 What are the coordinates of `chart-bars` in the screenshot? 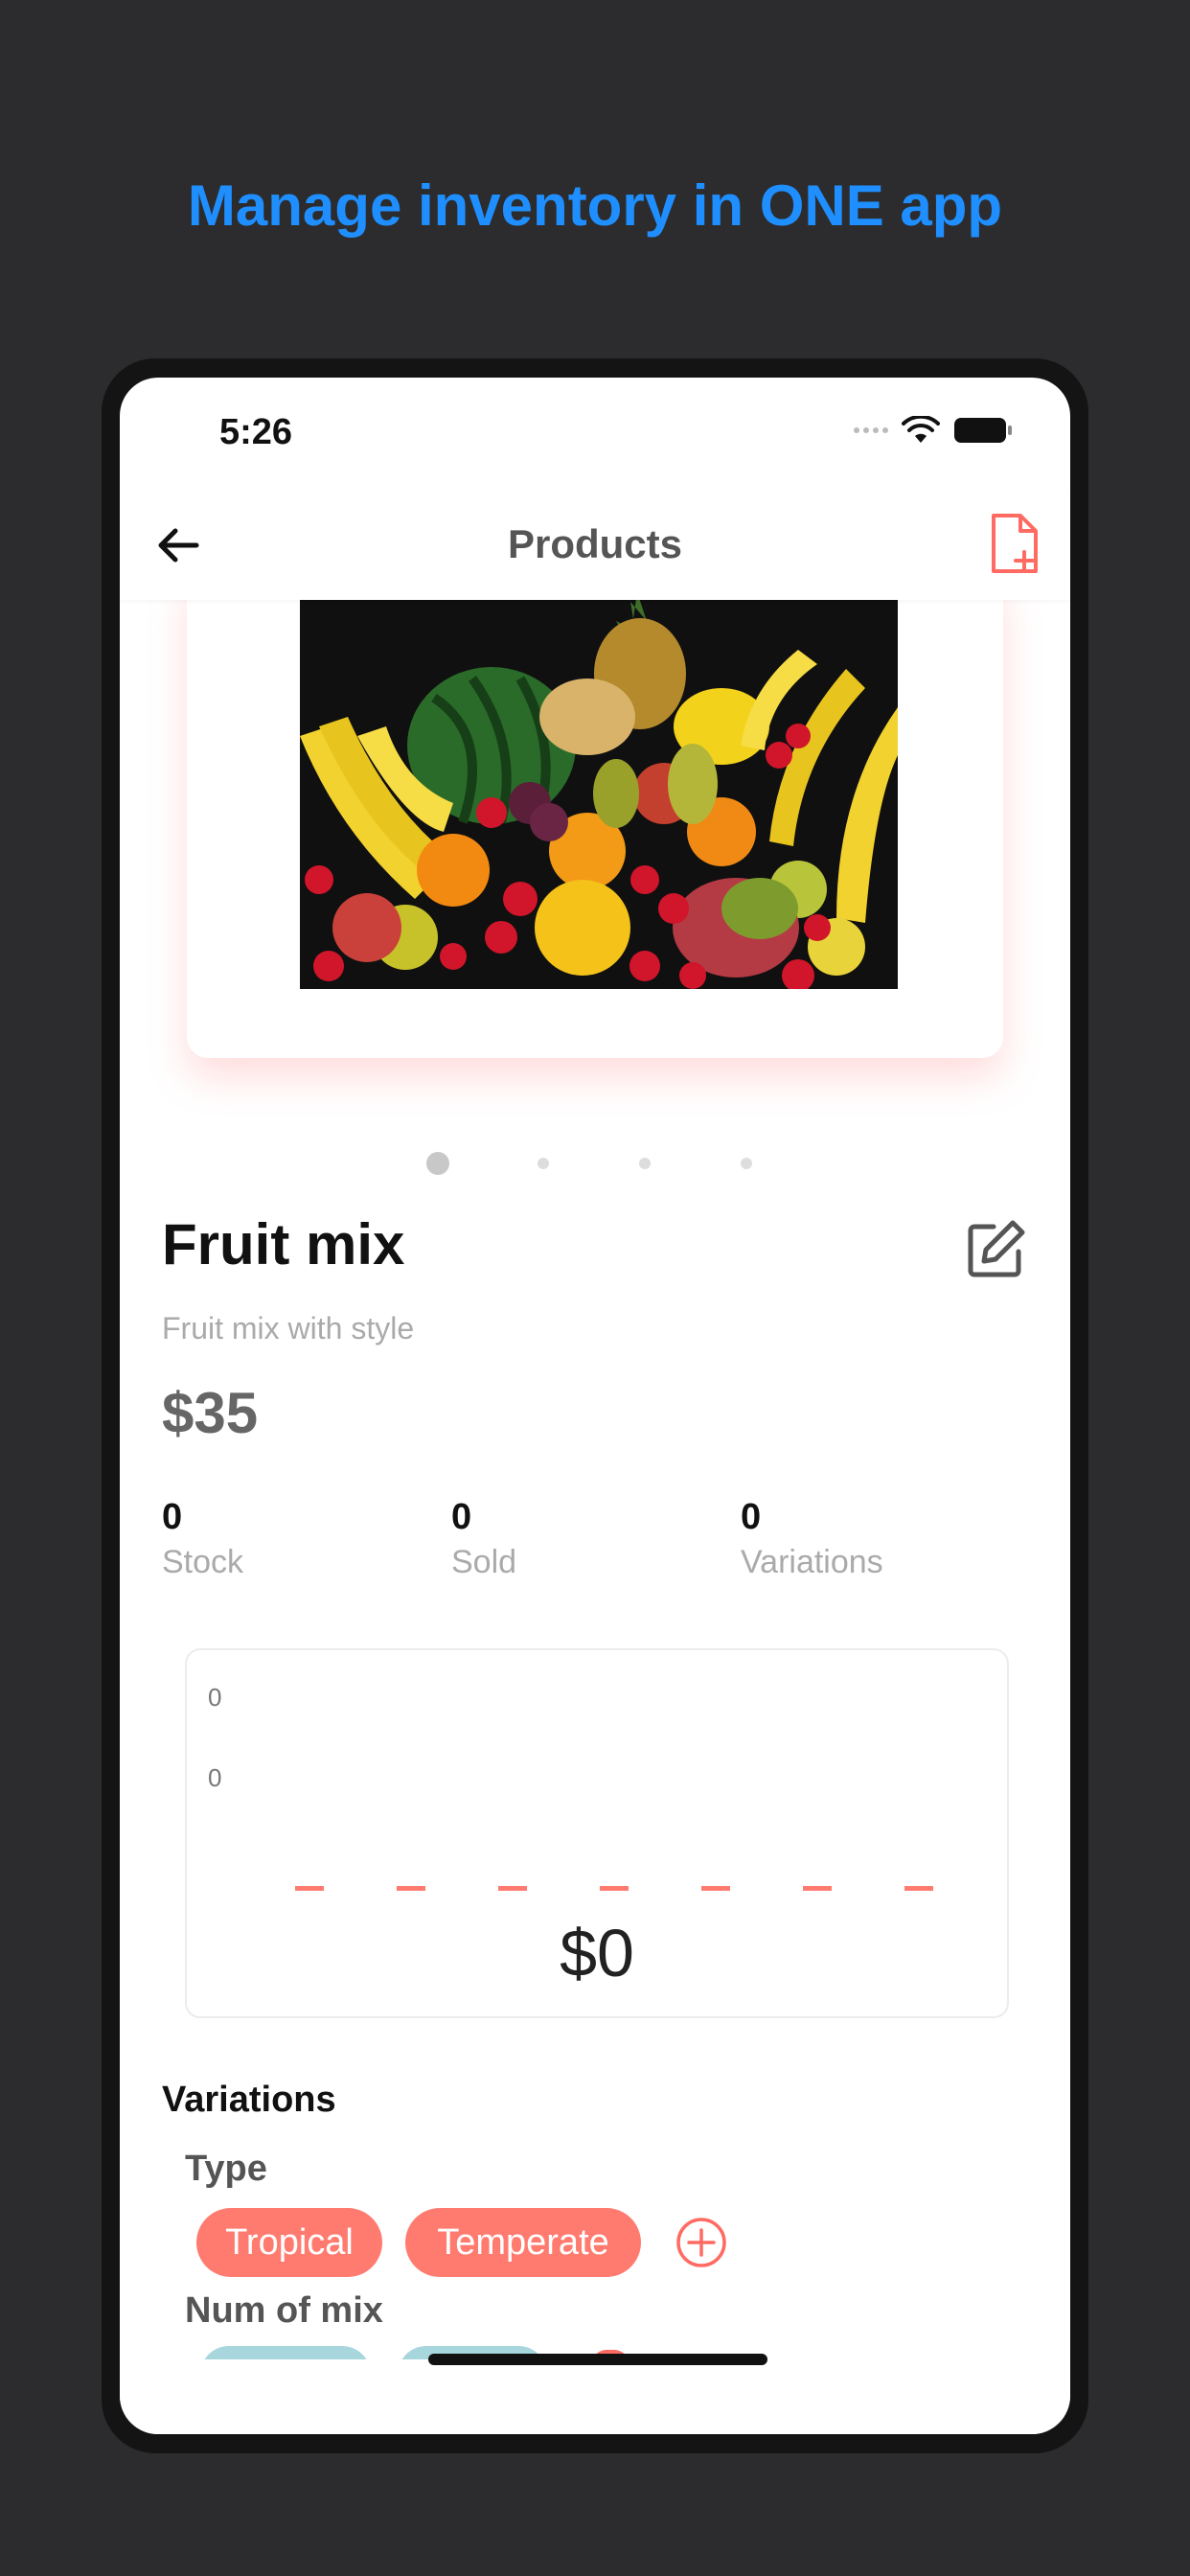 It's located at (614, 1888).